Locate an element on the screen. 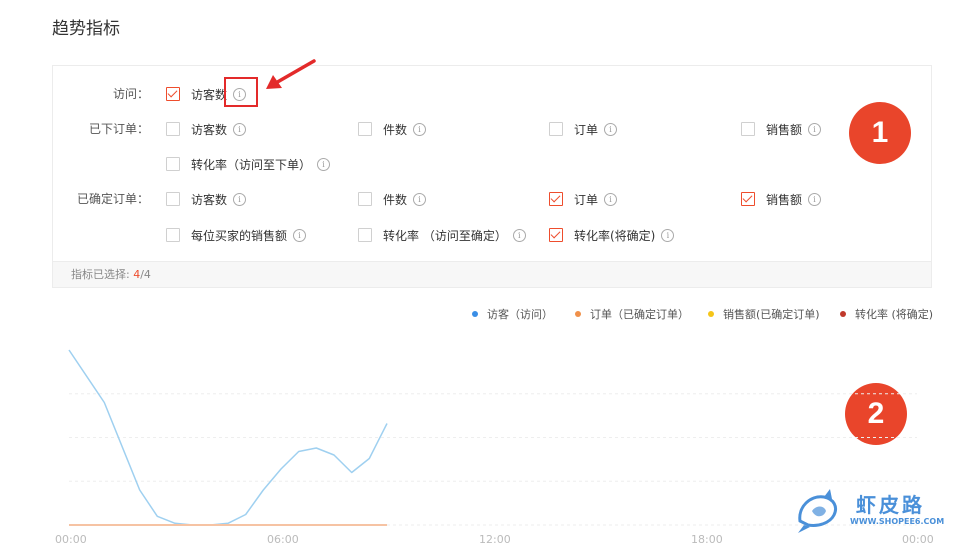 The width and height of the screenshot is (955, 552). watermark-logo: 虾皮路 WWW.SHOPEE6.COM is located at coordinates (869, 512).